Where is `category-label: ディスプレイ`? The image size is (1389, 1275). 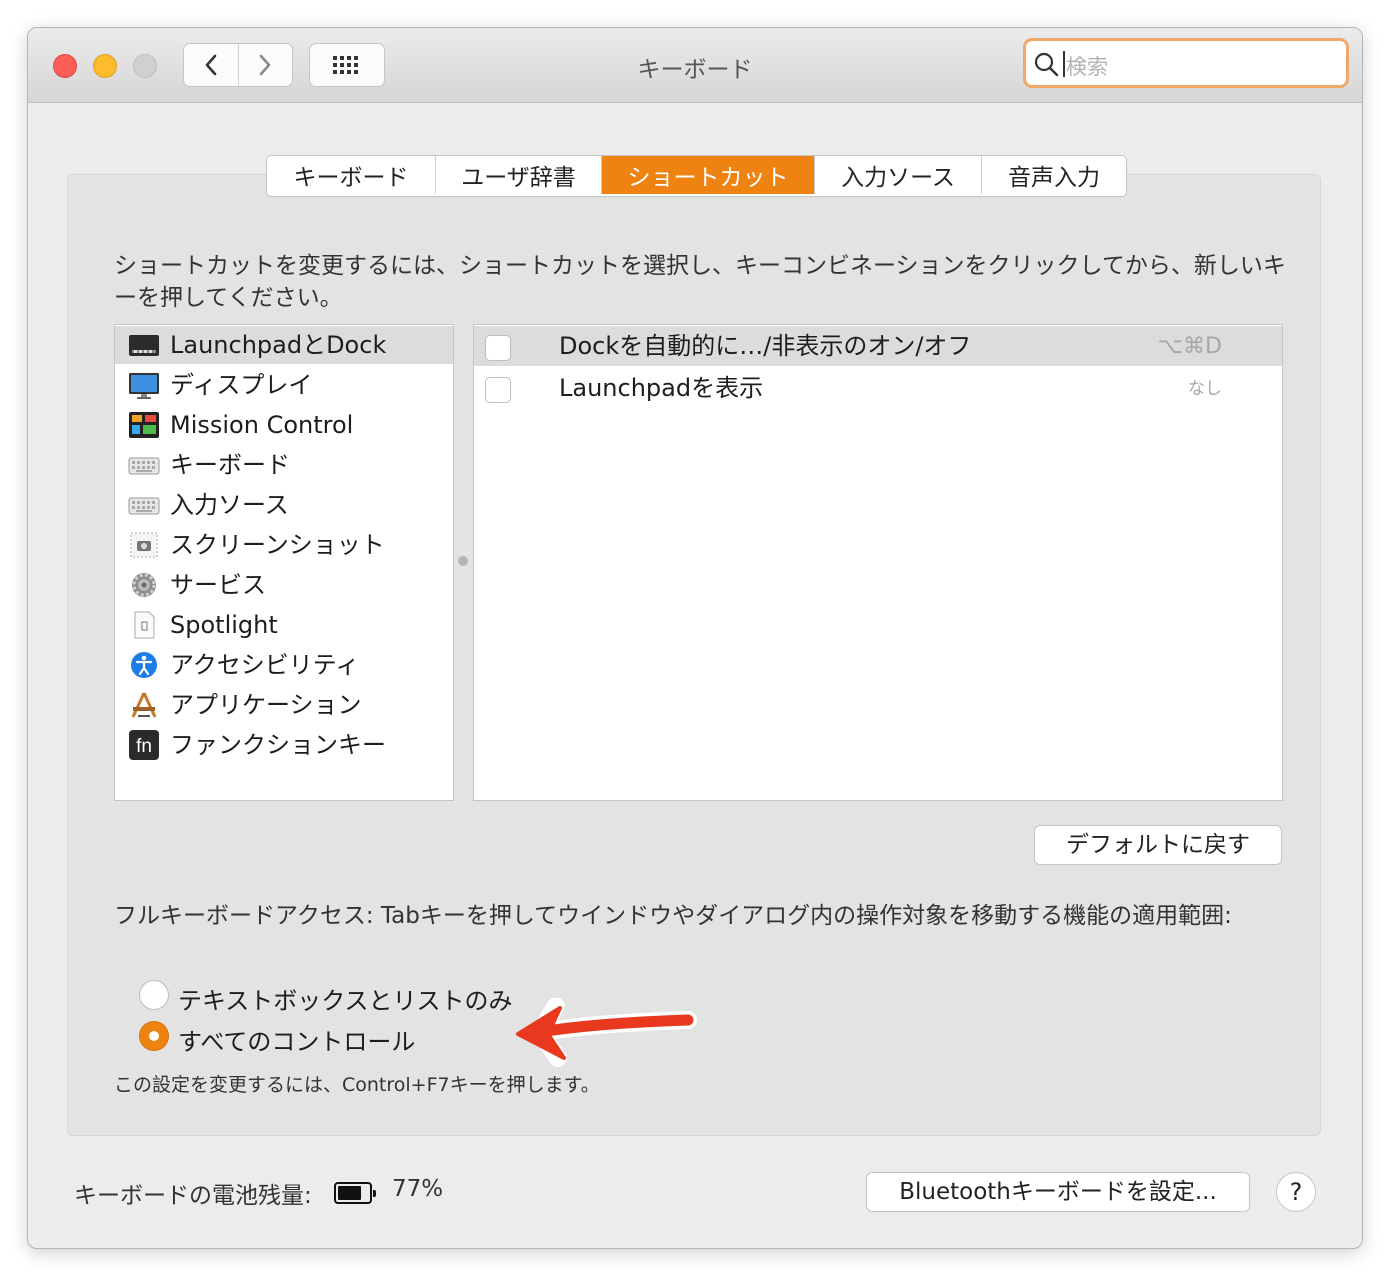
category-label: ディスプレイ is located at coordinates (241, 385).